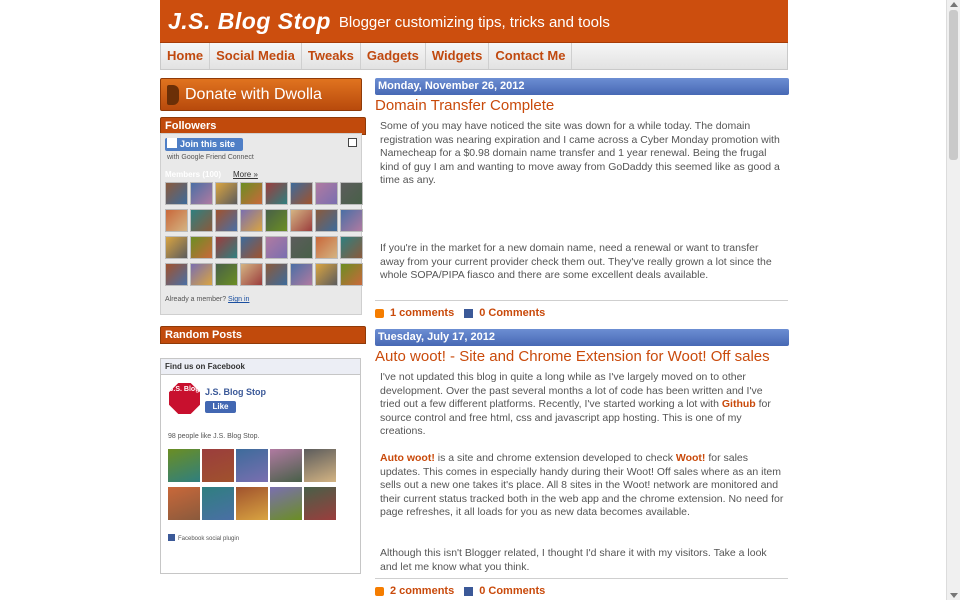 This screenshot has height=600, width=960. What do you see at coordinates (214, 436) in the screenshot?
I see `fb-people-count: 98 people like J.S. Blog Stop.` at bounding box center [214, 436].